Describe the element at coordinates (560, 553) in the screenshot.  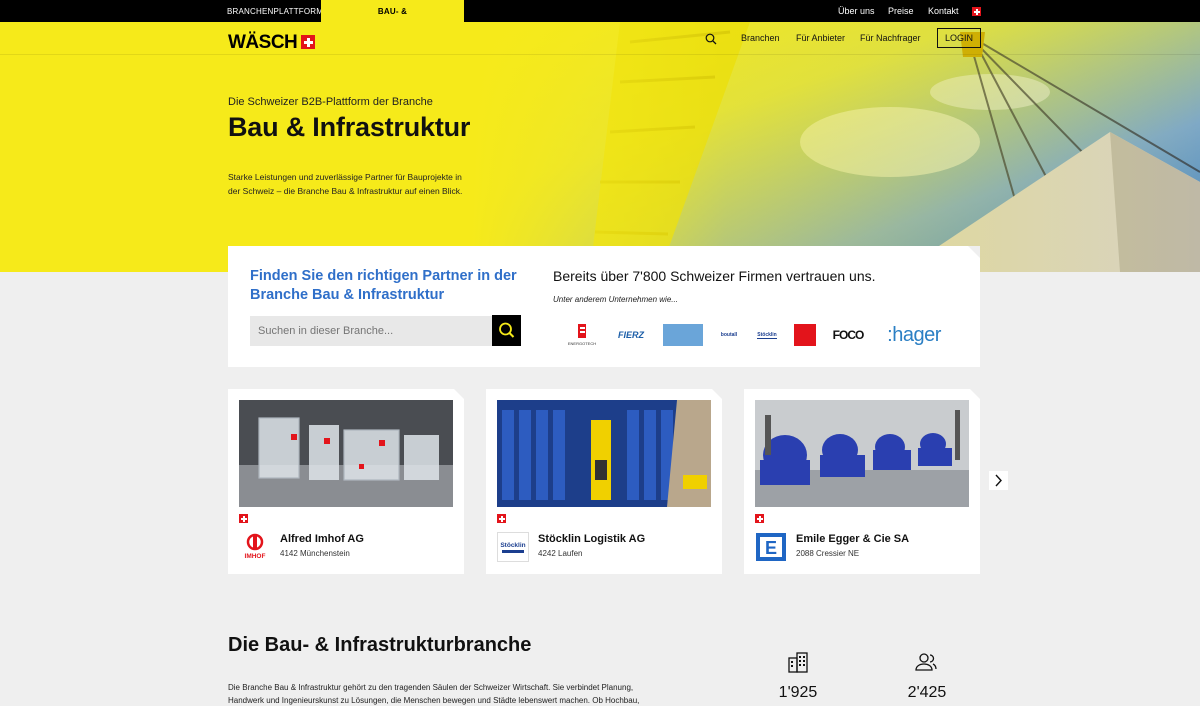
I see `company-location: 4242 Laufen` at that location.